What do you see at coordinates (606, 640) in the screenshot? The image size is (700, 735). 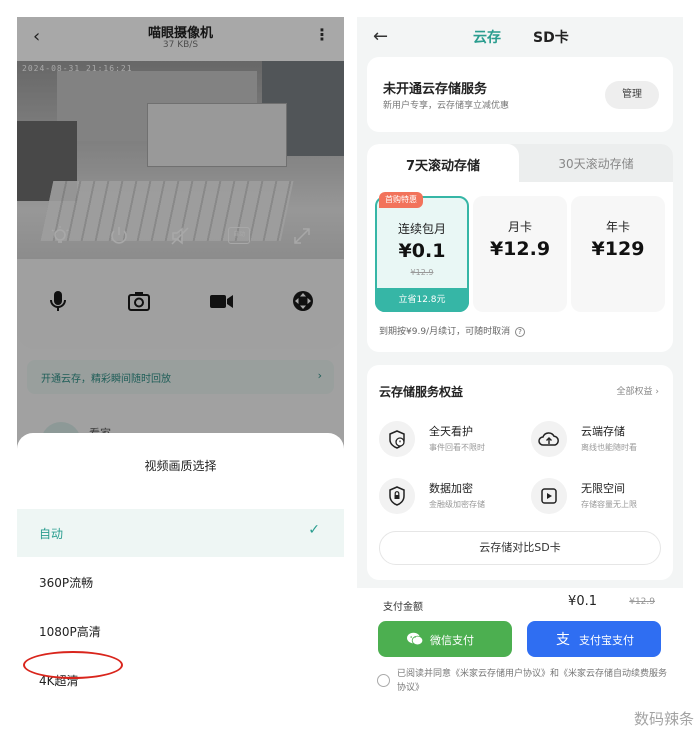 I see `alipay-label: 支付宝支付` at bounding box center [606, 640].